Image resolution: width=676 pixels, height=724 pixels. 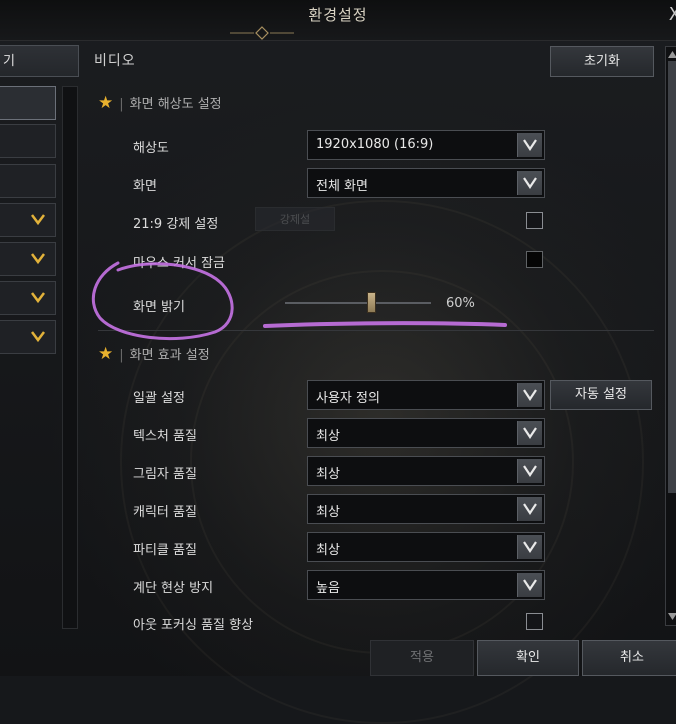 I want to click on panel-scrollbar, so click(x=670, y=336).